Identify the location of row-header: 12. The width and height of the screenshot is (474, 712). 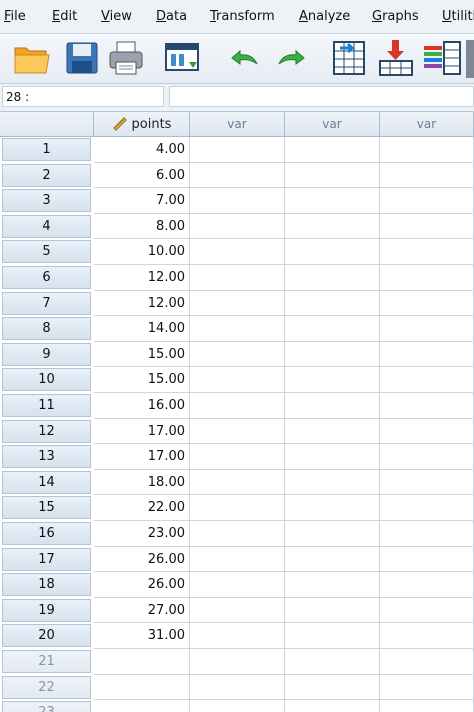
(46, 431).